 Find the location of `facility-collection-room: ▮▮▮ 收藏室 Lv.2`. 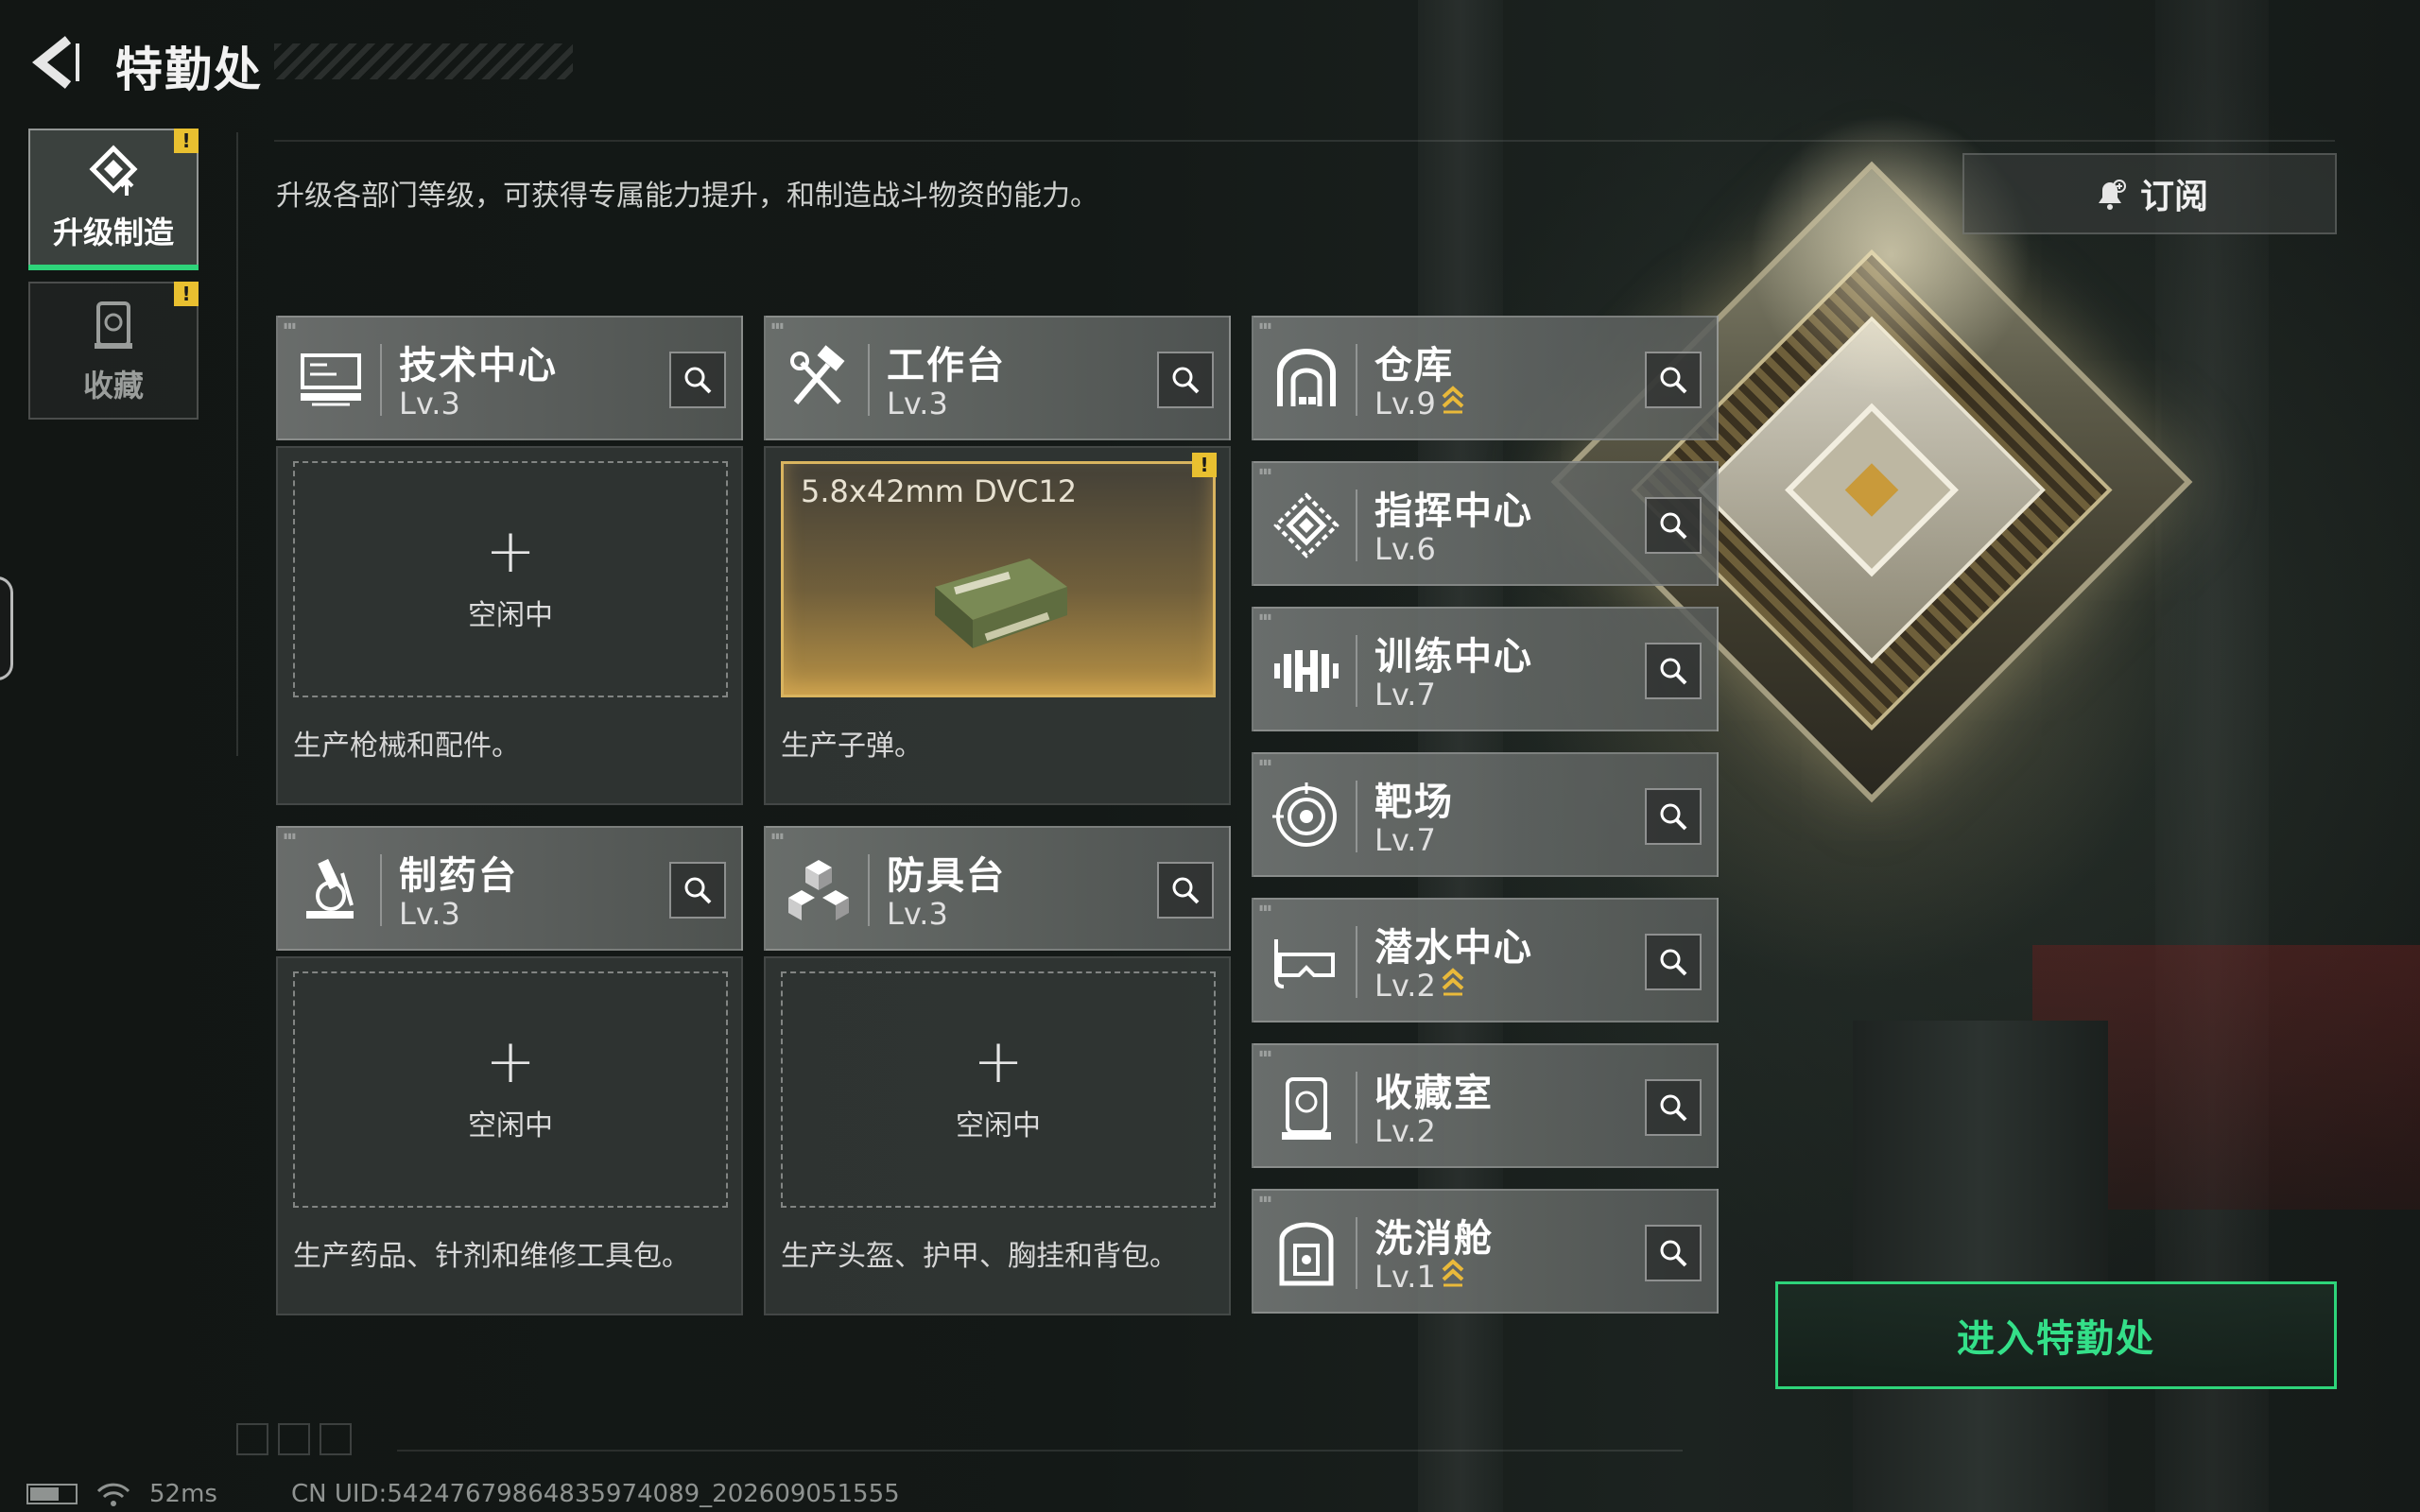

facility-collection-room: ▮▮▮ 收藏室 Lv.2 is located at coordinates (1485, 1105).